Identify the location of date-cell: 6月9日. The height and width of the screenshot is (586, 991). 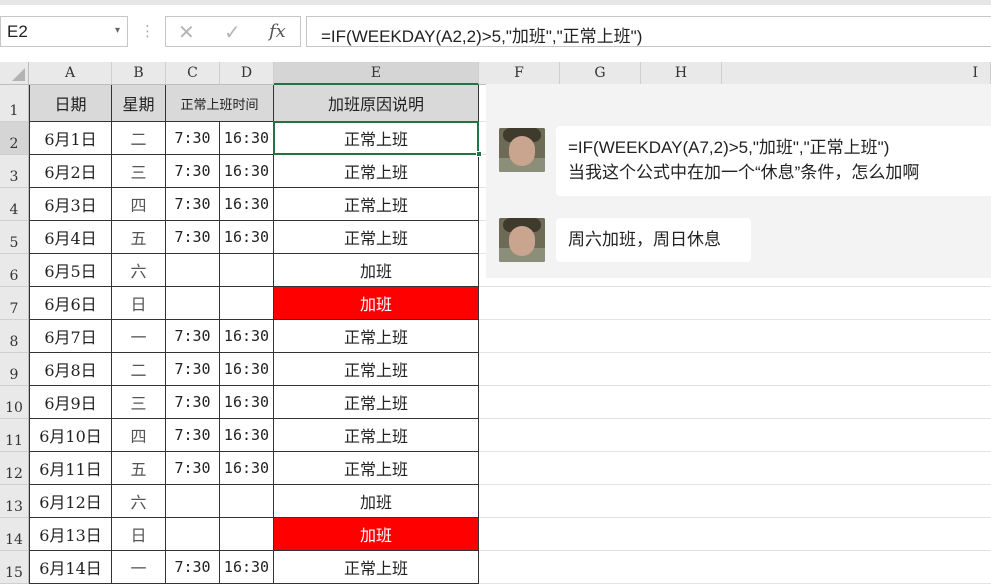
(70, 402).